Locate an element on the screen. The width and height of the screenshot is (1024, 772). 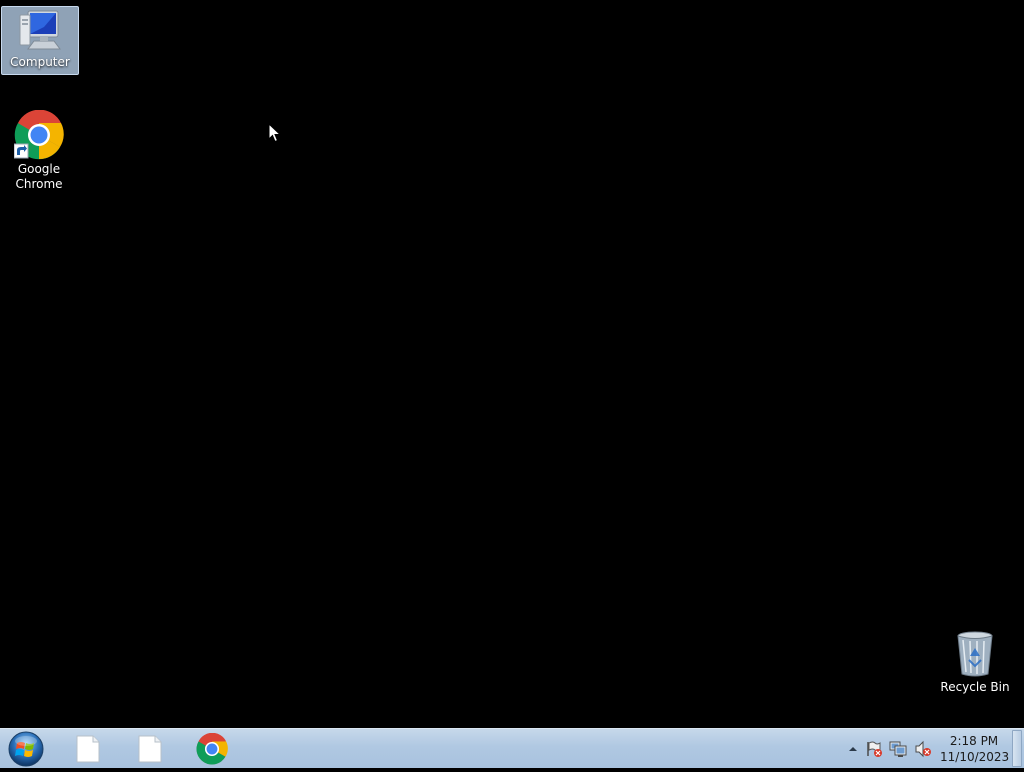
computer-icon is located at coordinates (40, 30).